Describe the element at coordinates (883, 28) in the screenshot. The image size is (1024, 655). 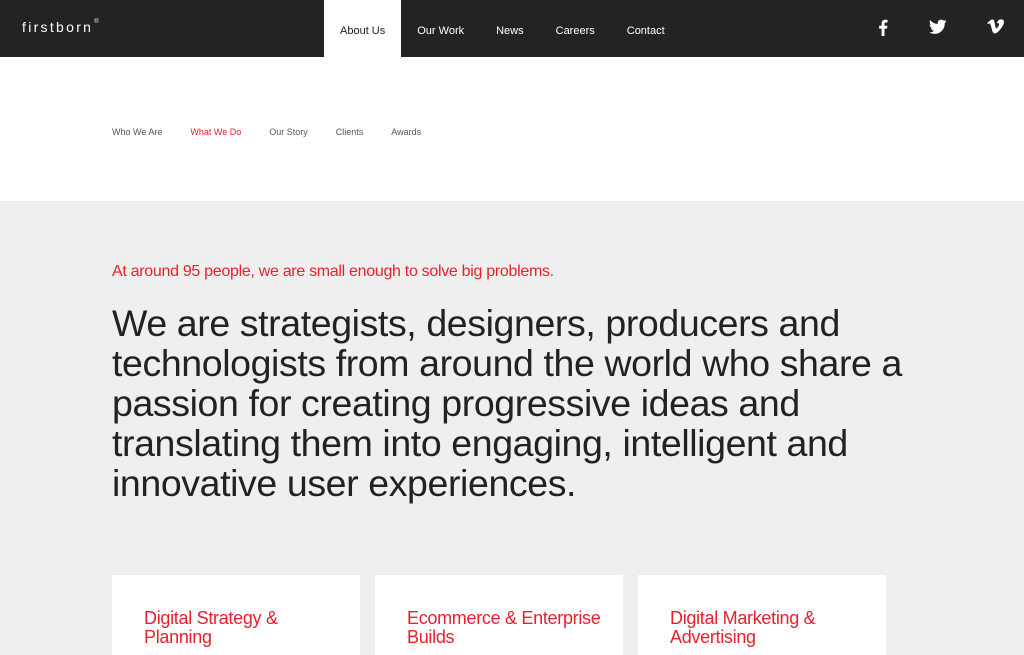
I see `facebook-icon` at that location.